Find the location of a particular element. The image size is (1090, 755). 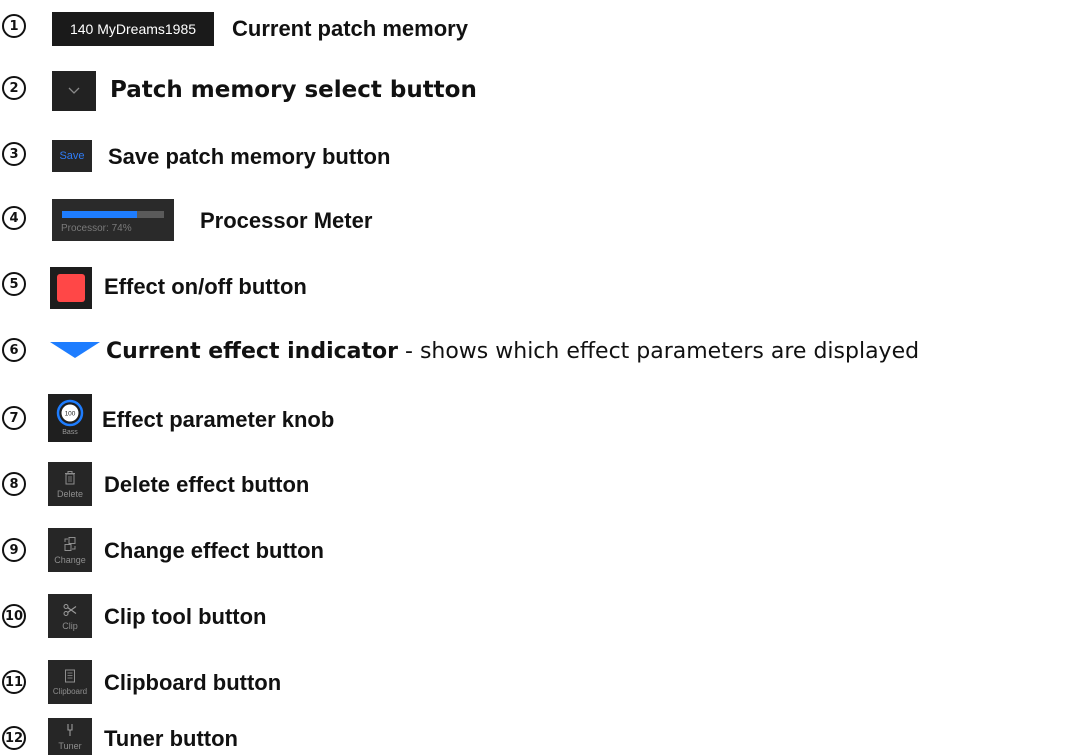

legend-label: Patch memory select button is located at coordinates (293, 90).